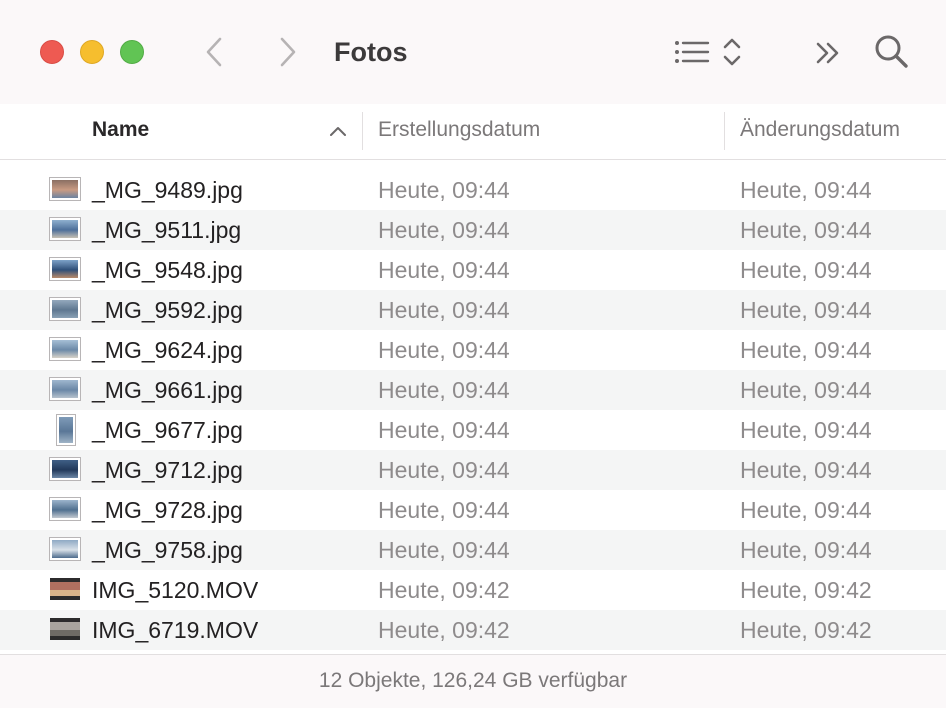 Image resolution: width=946 pixels, height=708 pixels. Describe the element at coordinates (167, 550) in the screenshot. I see `file-name: _MG_9758.jpg` at that location.